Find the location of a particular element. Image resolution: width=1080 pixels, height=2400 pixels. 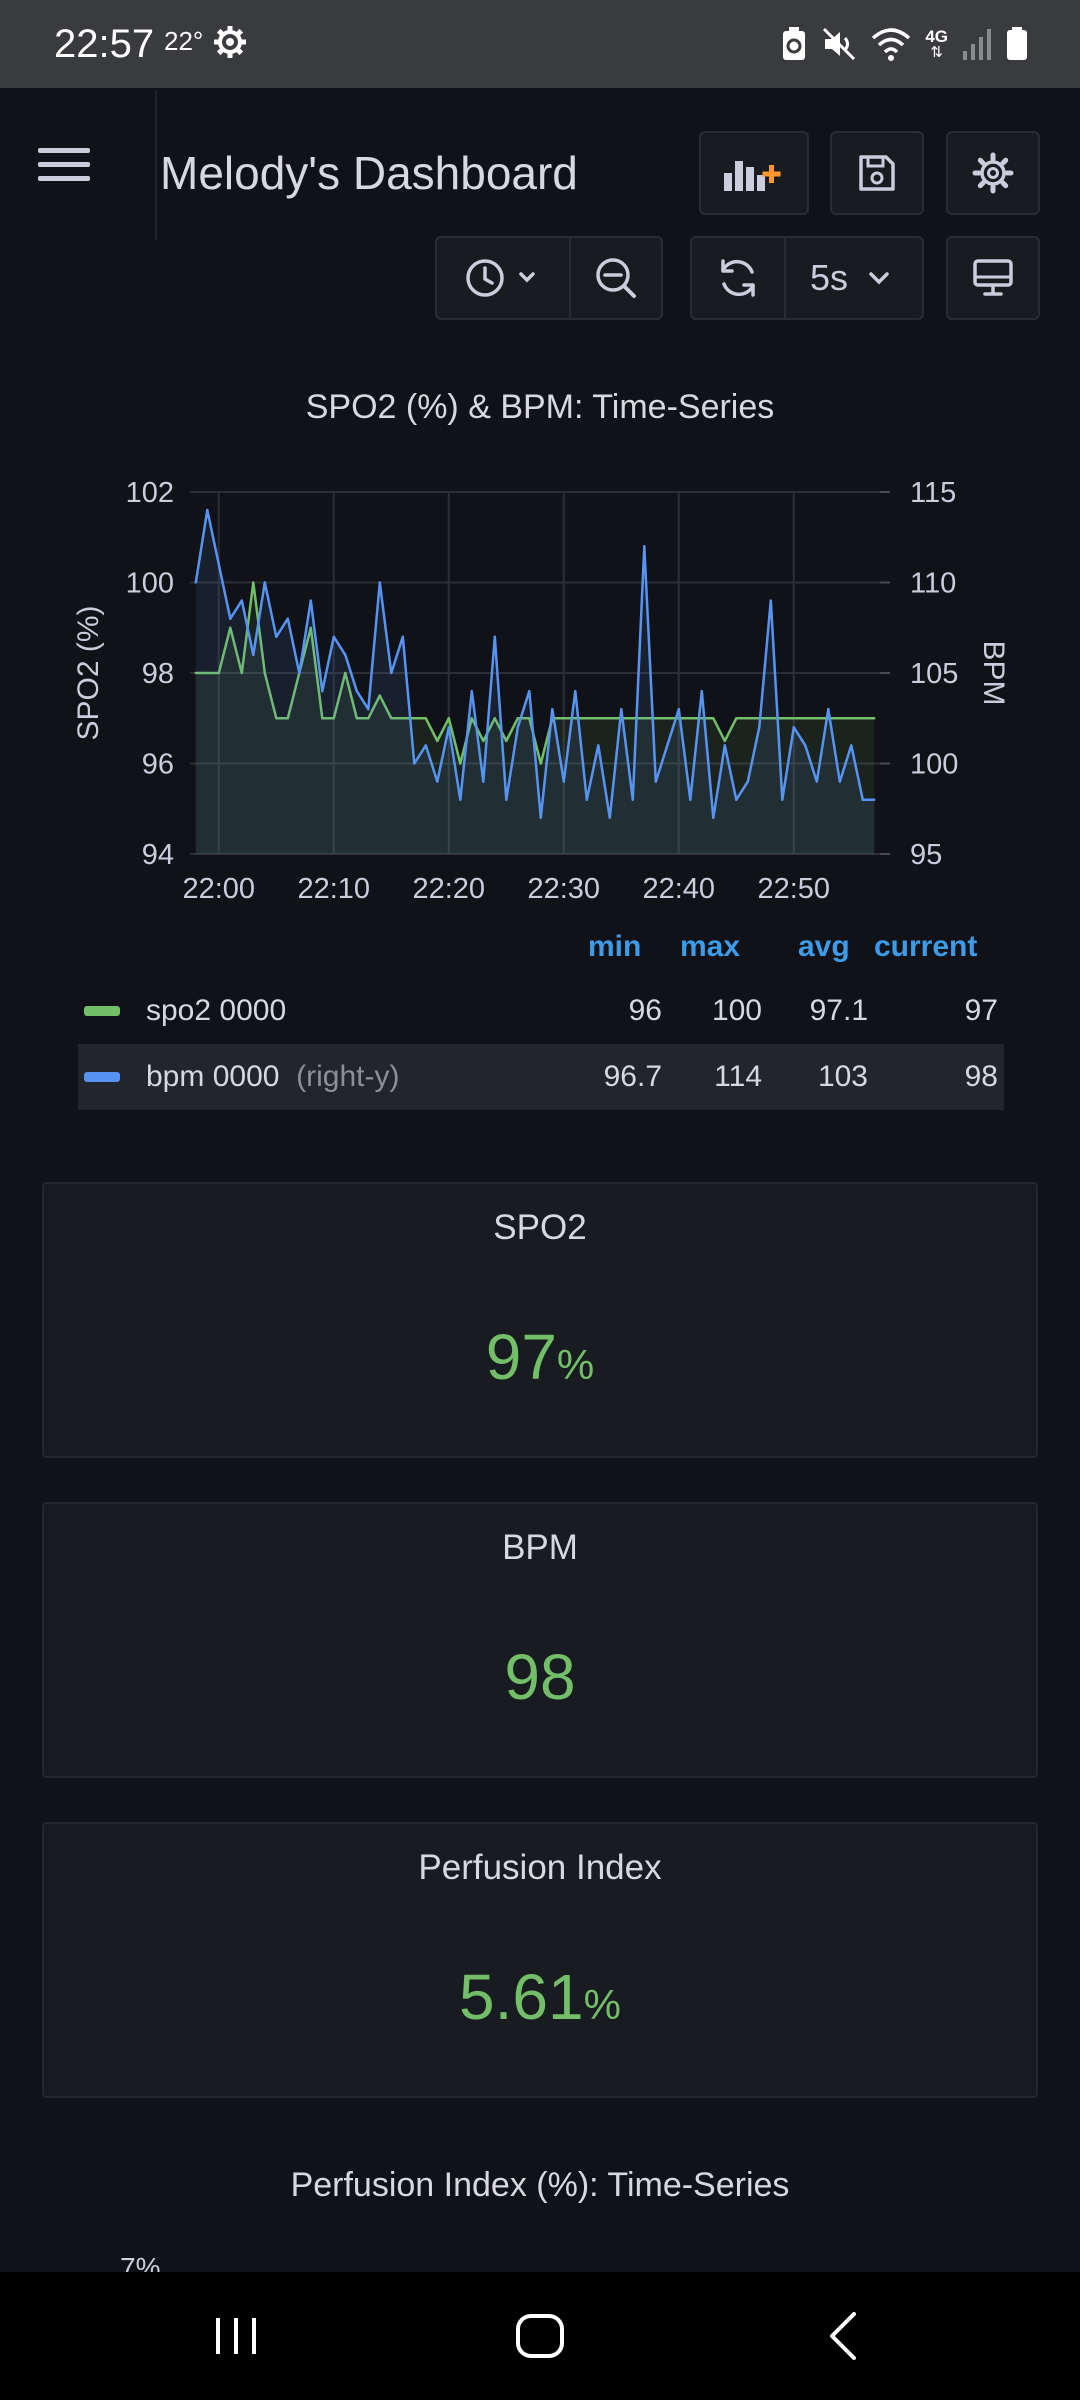

recents-button is located at coordinates (236, 2336).